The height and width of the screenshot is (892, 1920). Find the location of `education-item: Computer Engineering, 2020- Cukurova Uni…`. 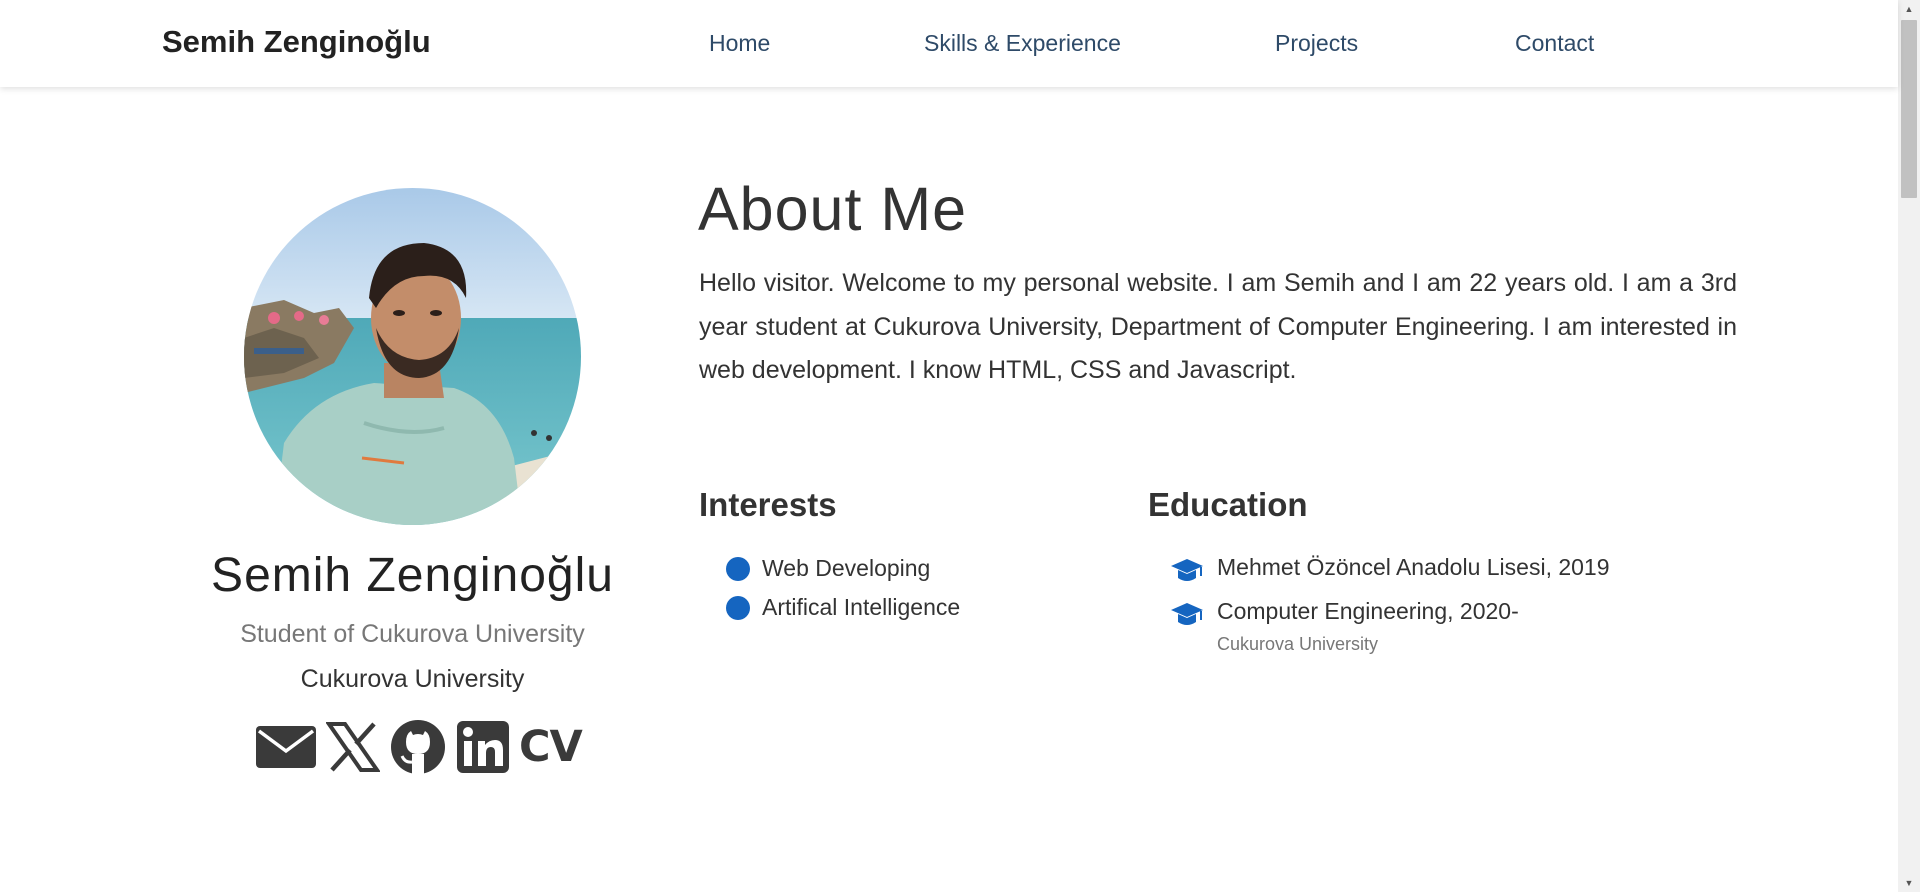

education-item: Computer Engineering, 2020- Cukurova Uni… is located at coordinates (1344, 625).